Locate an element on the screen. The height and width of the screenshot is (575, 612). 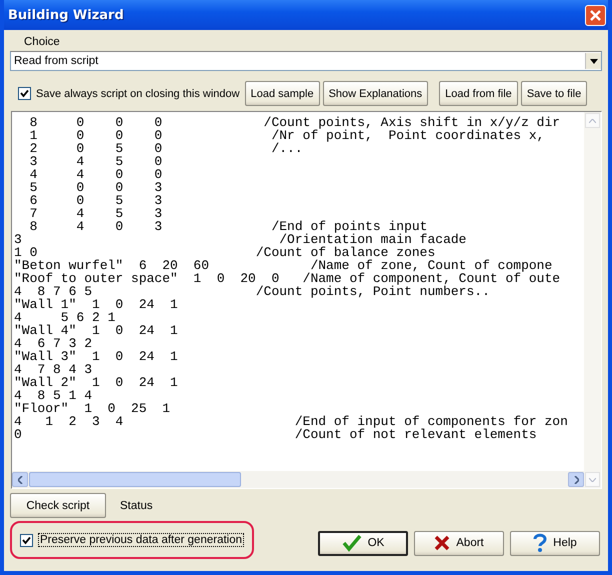
script-line: 4 5 6 2 1 is located at coordinates (65, 317).